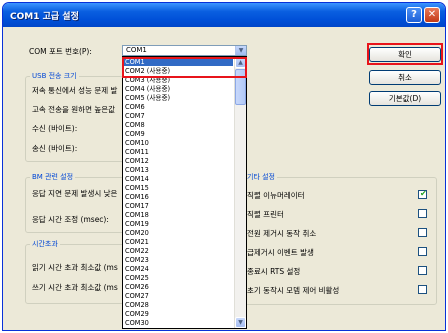 The image size is (448, 333). What do you see at coordinates (137, 278) in the screenshot?
I see `dropdown-option: COM25` at bounding box center [137, 278].